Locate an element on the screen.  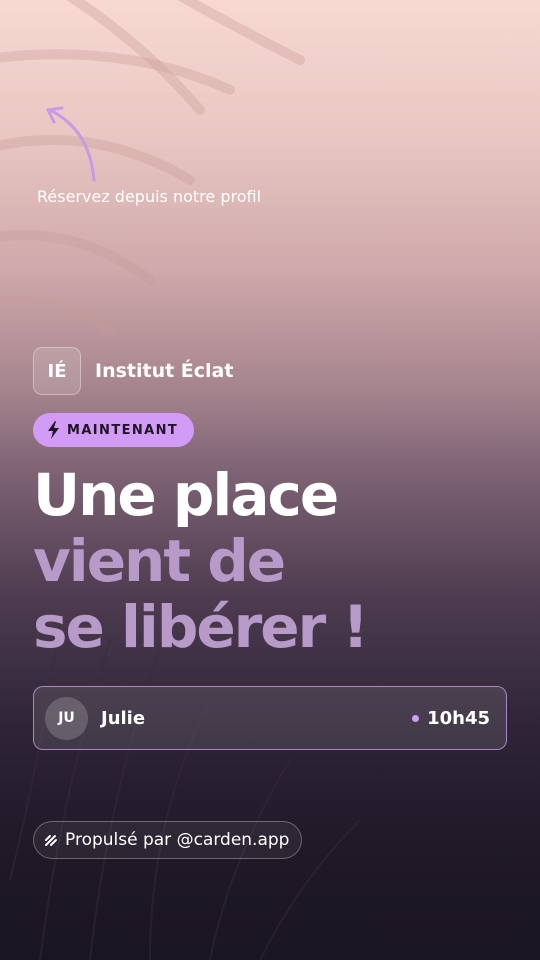
avatar: JU is located at coordinates (66, 718).